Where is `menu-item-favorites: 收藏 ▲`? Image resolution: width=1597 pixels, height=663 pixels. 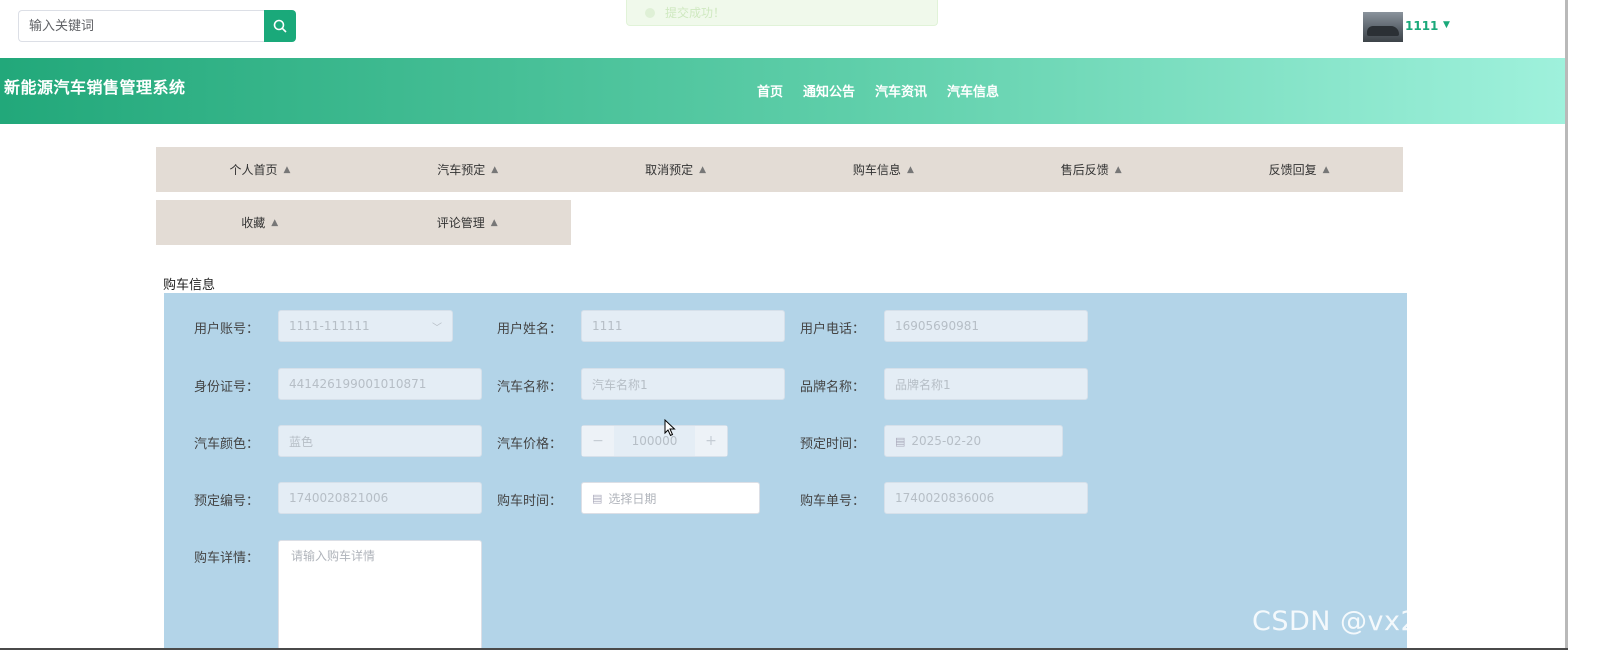
menu-item-favorites: 收藏 ▲ is located at coordinates (260, 222).